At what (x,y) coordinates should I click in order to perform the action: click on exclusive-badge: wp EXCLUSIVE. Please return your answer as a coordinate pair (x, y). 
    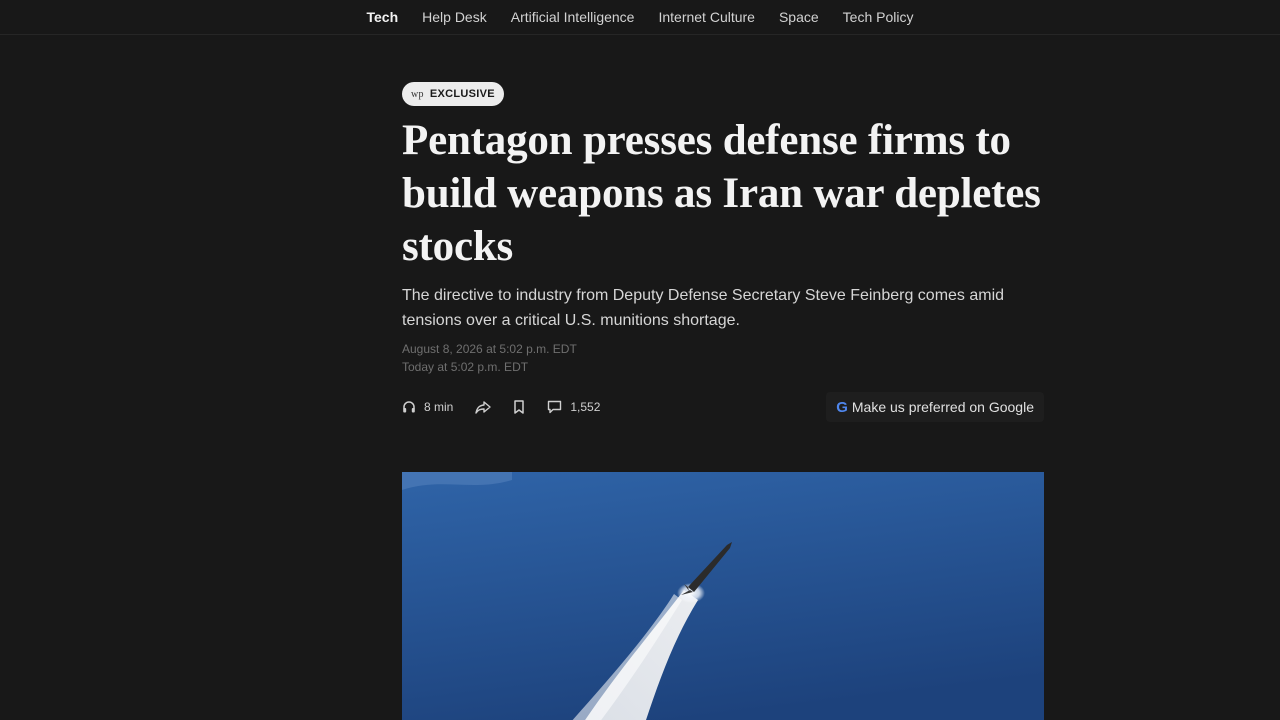
    Looking at the image, I should click on (453, 94).